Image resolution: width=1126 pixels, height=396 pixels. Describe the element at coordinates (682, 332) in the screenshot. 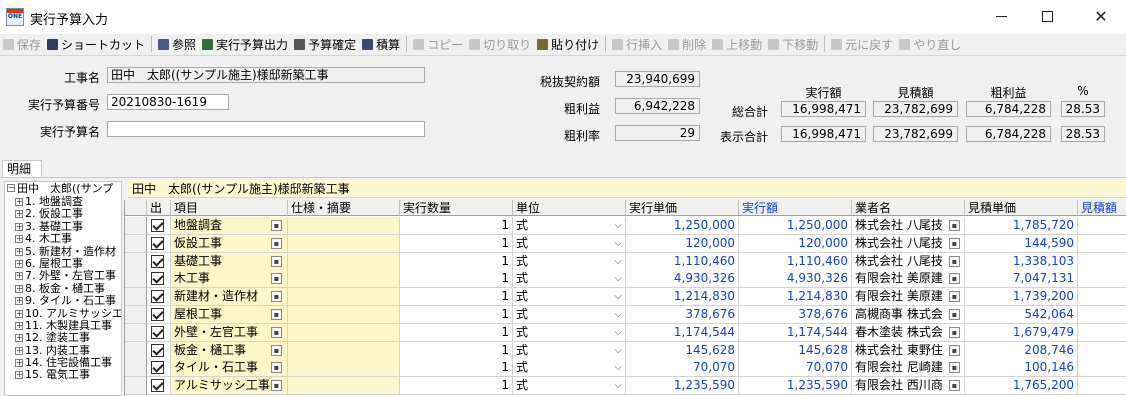

I see `unit-price-cell: 1,174,544` at that location.